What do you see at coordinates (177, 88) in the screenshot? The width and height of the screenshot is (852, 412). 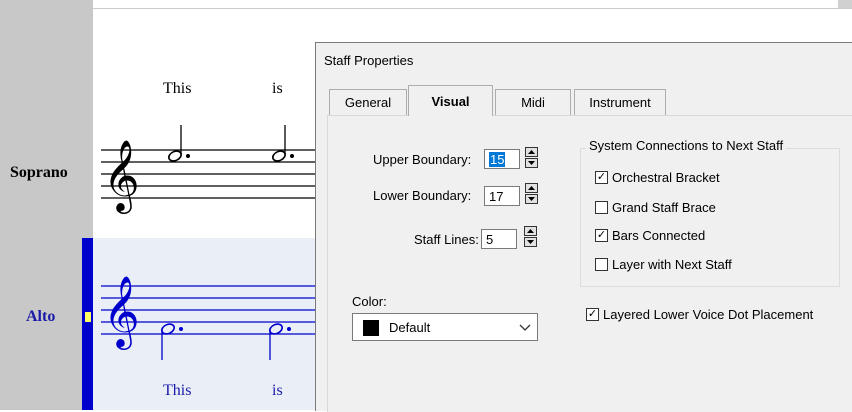 I see `lyric-soprano-1: This` at bounding box center [177, 88].